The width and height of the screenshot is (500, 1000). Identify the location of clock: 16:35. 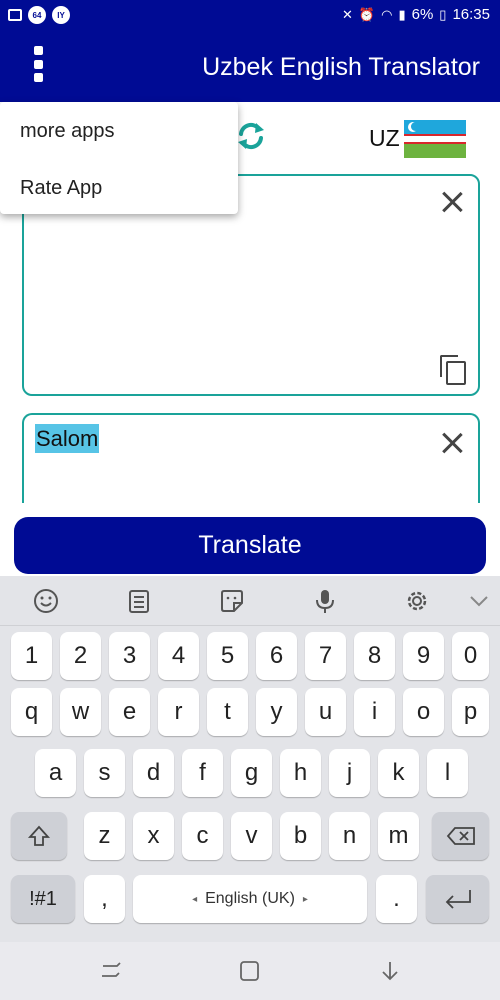
(471, 14).